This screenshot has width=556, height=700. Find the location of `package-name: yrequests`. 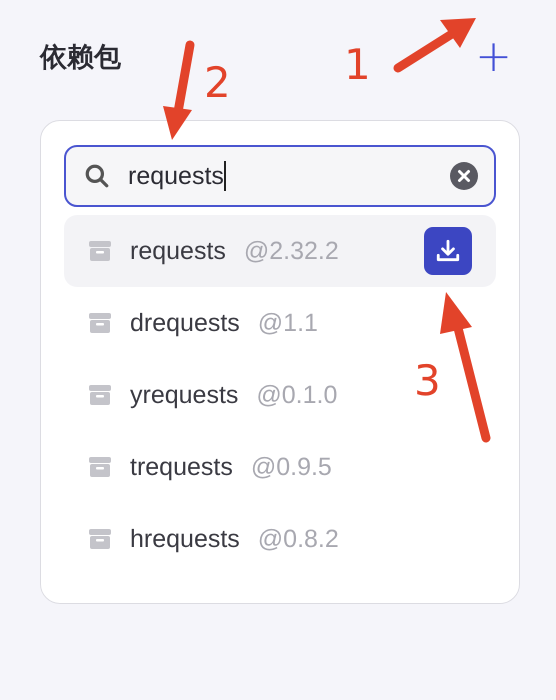

package-name: yrequests is located at coordinates (184, 395).